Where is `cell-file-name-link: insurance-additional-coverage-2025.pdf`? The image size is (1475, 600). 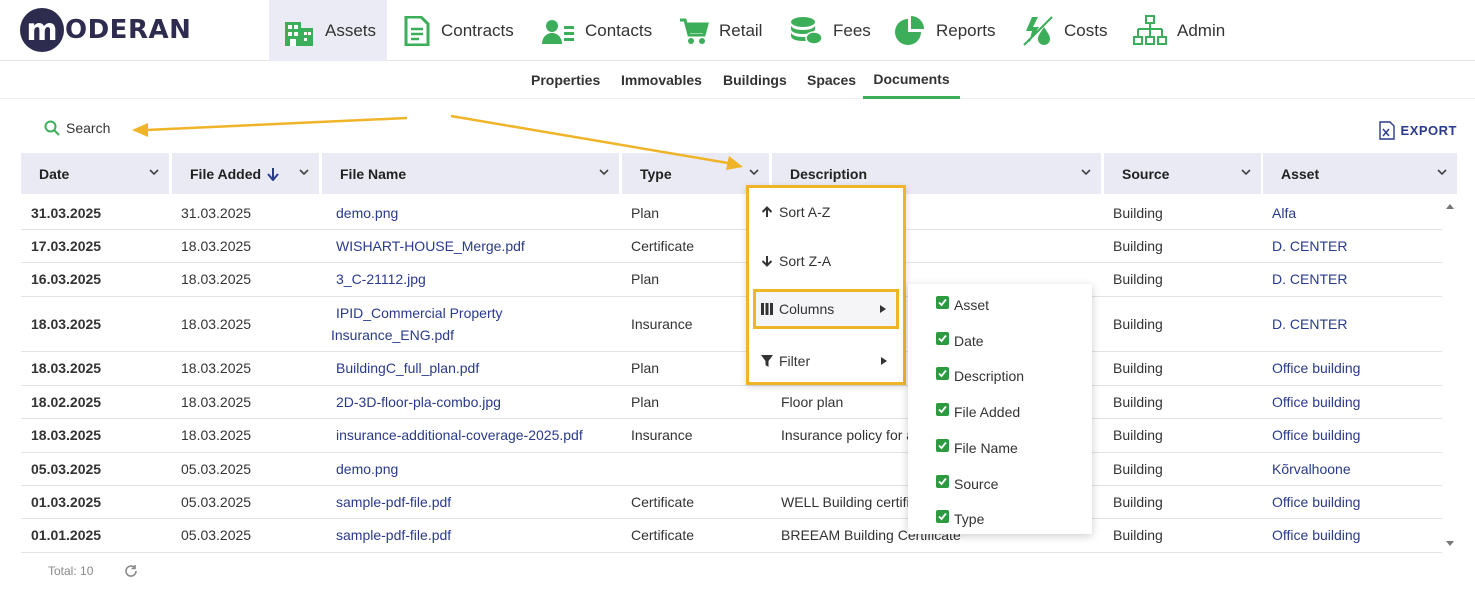 cell-file-name-link: insurance-additional-coverage-2025.pdf is located at coordinates (459, 435).